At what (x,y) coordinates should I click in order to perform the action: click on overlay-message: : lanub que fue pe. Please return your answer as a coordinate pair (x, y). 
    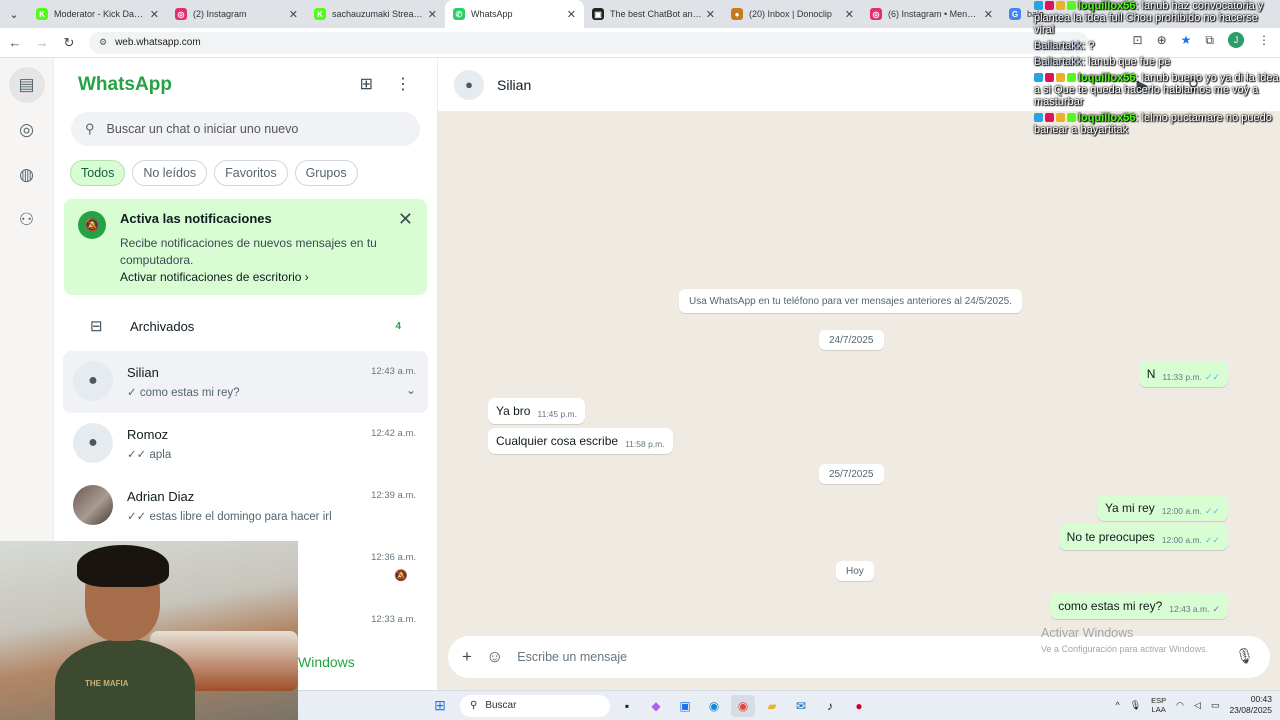
    Looking at the image, I should click on (1126, 62).